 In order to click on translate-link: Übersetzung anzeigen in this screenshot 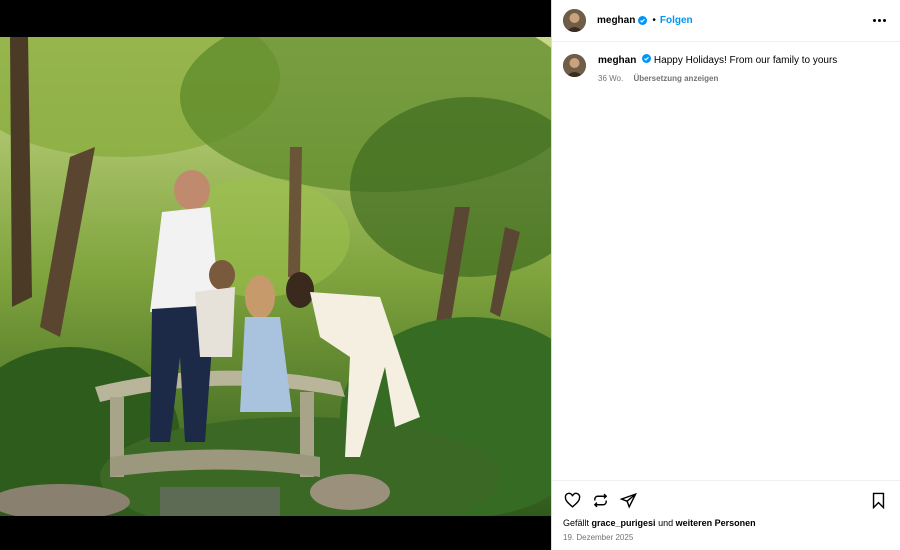, I will do `click(675, 78)`.